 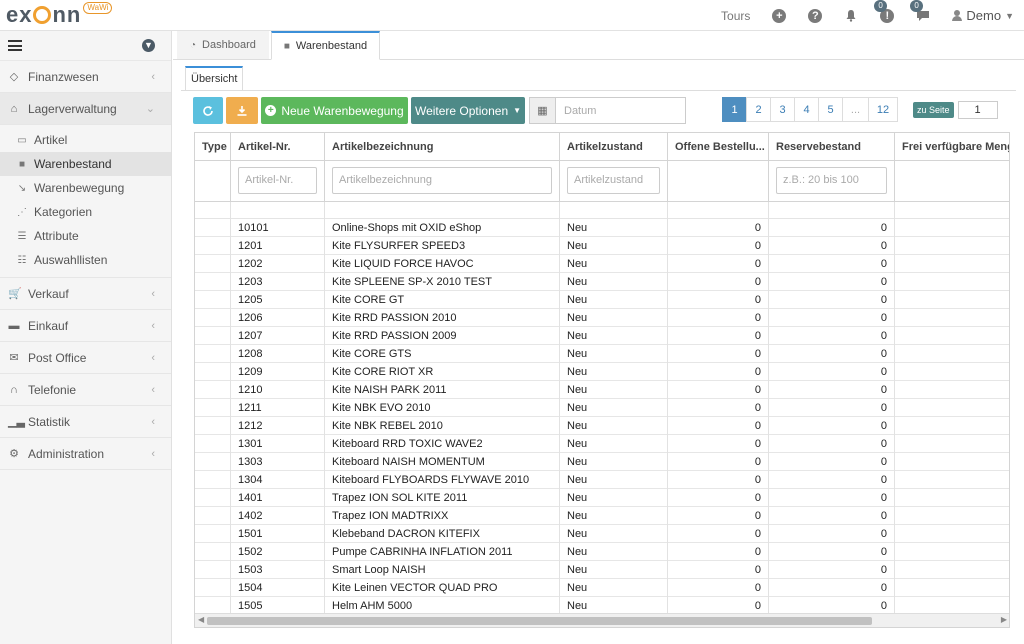 I want to click on table-row: 10101 Online-Shops mit OXID eShop Neu 0 0, so click(x=602, y=228).